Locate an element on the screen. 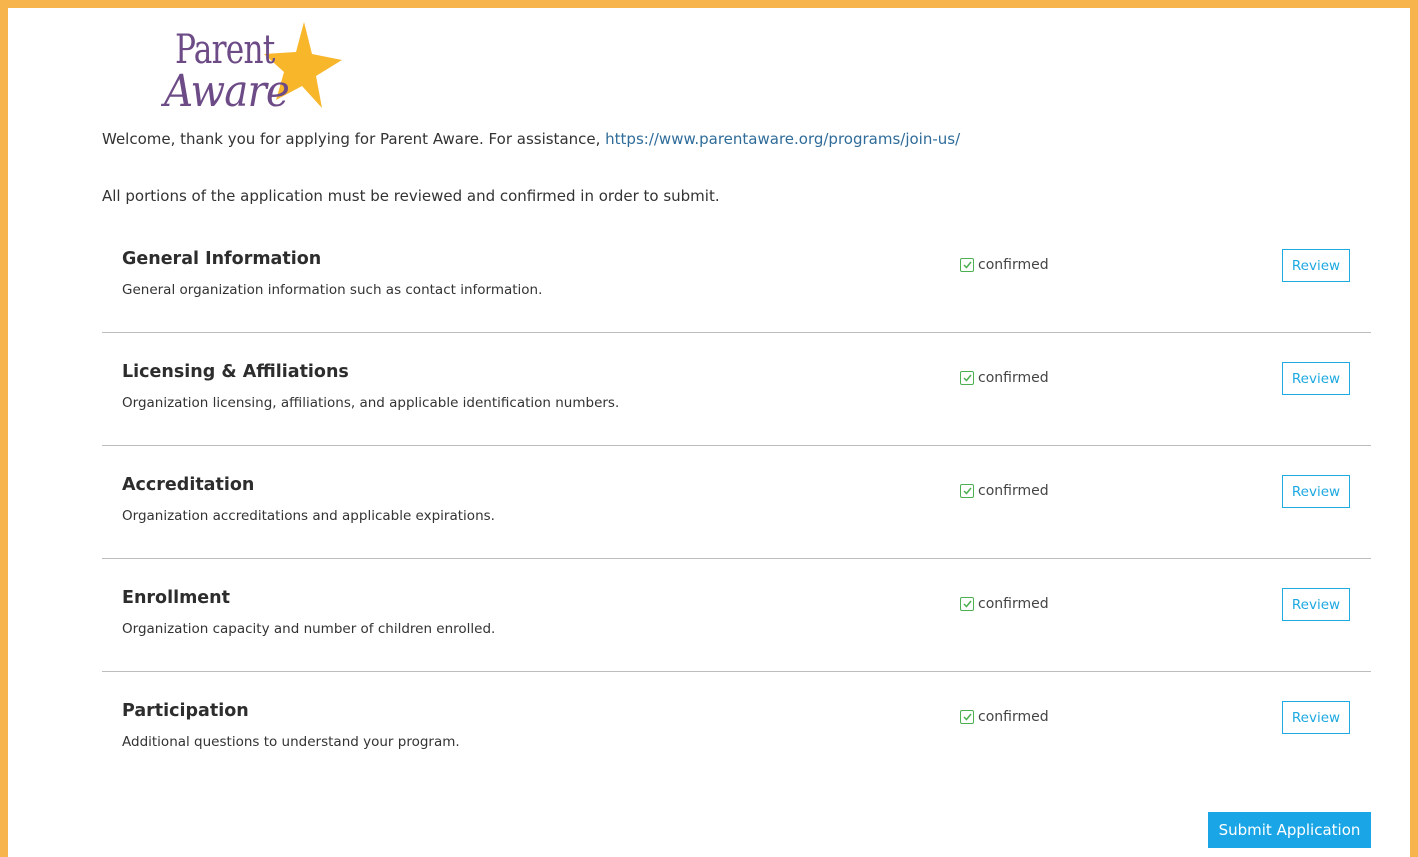 The height and width of the screenshot is (857, 1418). section-title: Licensing & Affiliations is located at coordinates (235, 372).